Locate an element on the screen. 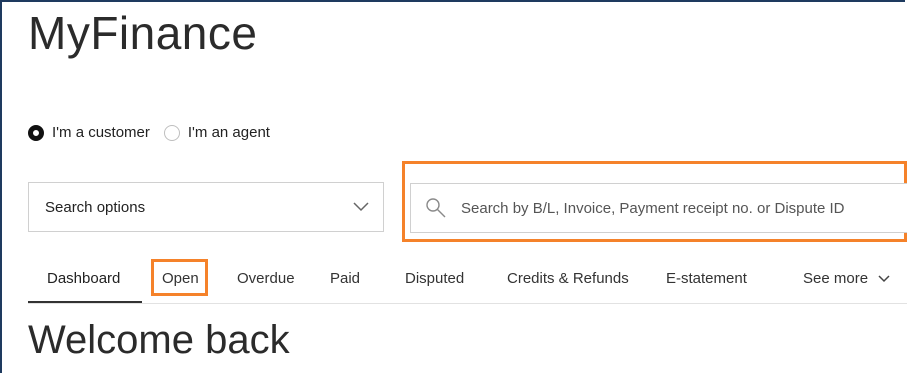 The width and height of the screenshot is (907, 375). radio-agent-label: I'm an agent is located at coordinates (228, 132).